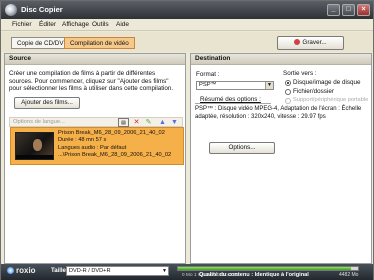 This screenshot has width=374, height=280. What do you see at coordinates (208, 85) in the screenshot?
I see `format-value: PSP™` at bounding box center [208, 85].